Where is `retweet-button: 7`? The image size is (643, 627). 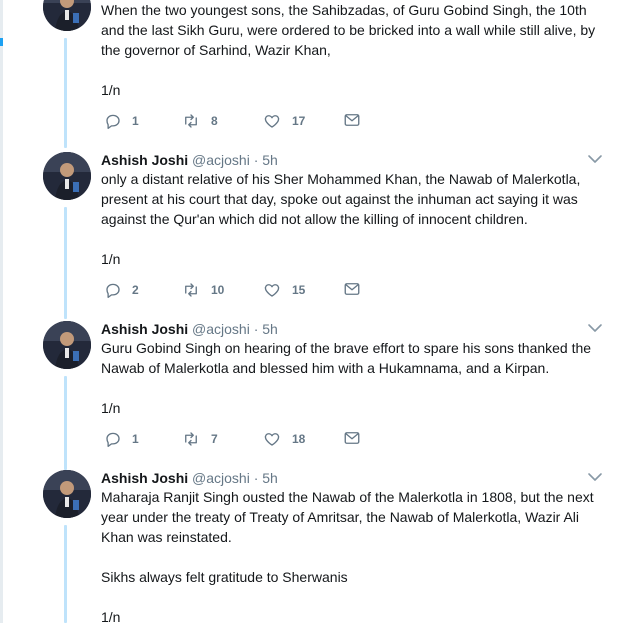
retweet-button: 7 is located at coordinates (199, 439).